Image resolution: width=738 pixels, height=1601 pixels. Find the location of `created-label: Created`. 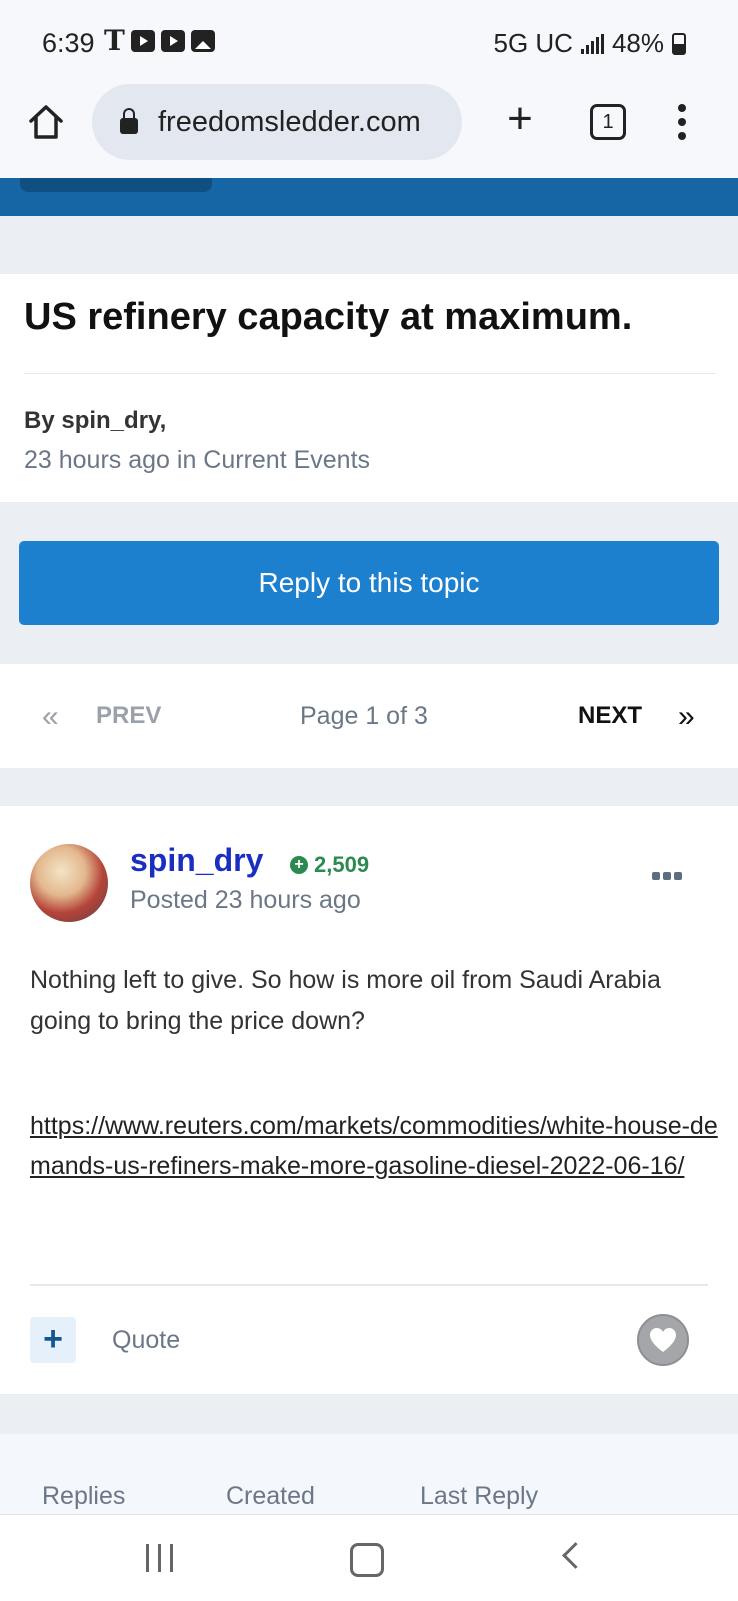

created-label: Created is located at coordinates (270, 1496).